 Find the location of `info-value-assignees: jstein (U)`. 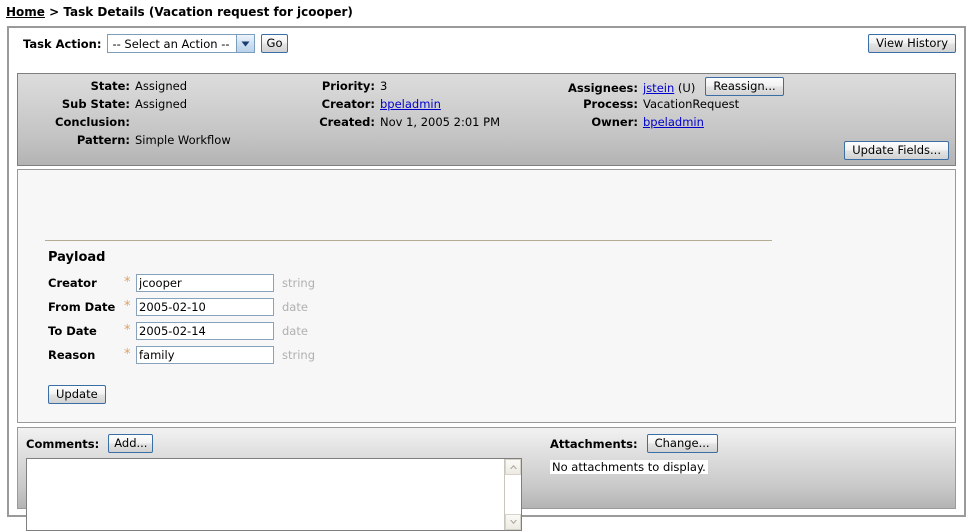

info-value-assignees: jstein (U) is located at coordinates (669, 88).